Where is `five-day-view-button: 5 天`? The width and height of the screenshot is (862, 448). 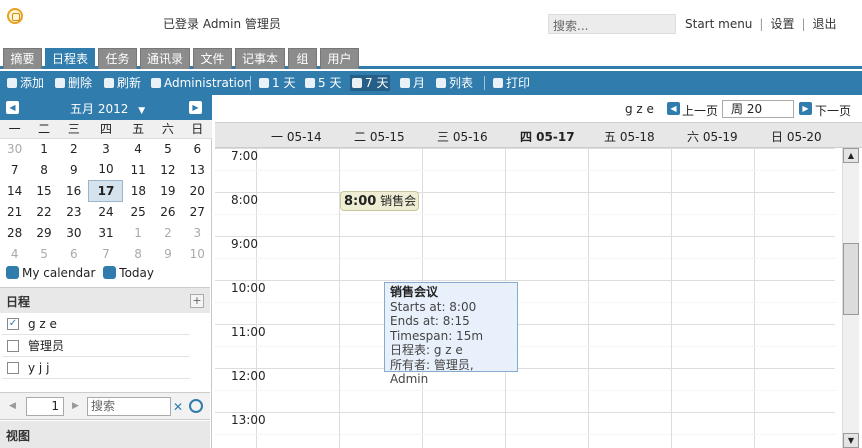 five-day-view-button: 5 天 is located at coordinates (323, 83).